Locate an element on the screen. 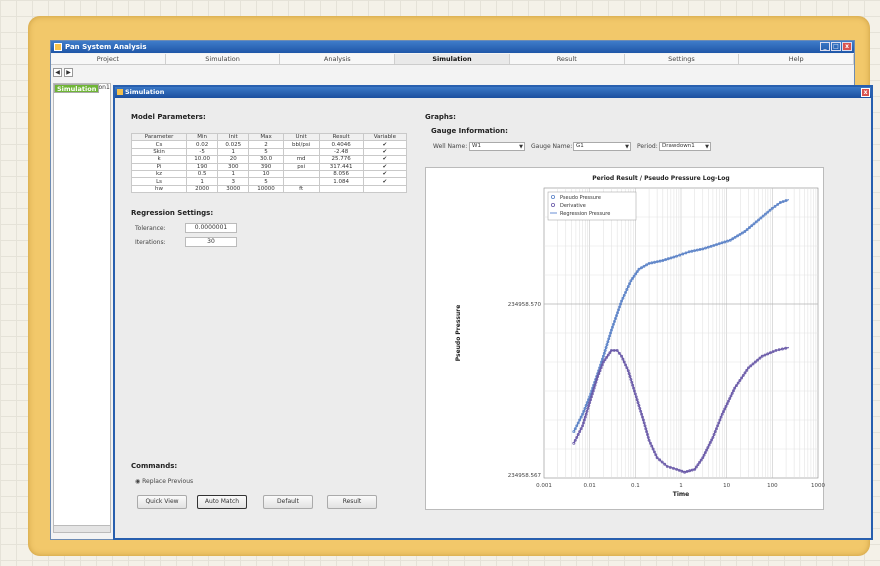 This screenshot has width=880, height=566. menu-analysis: Analysis is located at coordinates (338, 59).